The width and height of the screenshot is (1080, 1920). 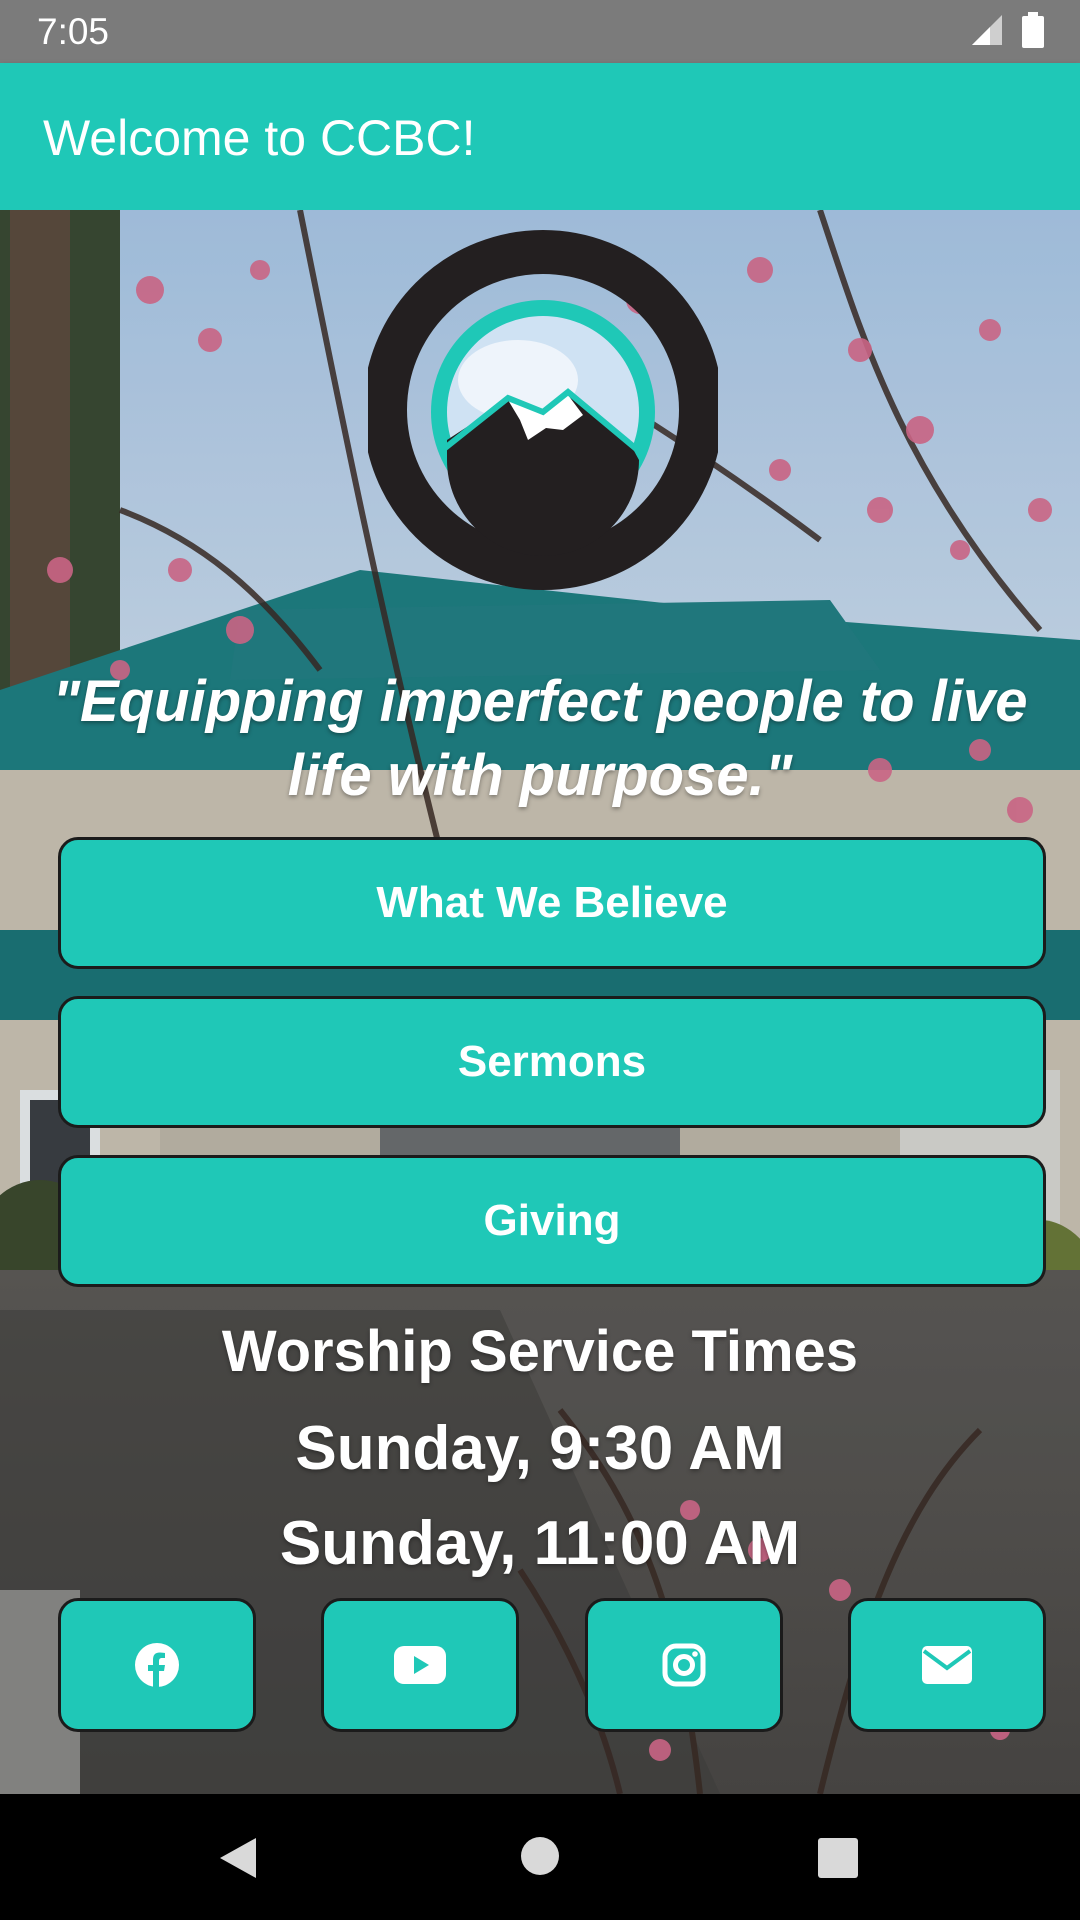 What do you see at coordinates (540, 1351) in the screenshot?
I see `worship-heading: Worship Service Times` at bounding box center [540, 1351].